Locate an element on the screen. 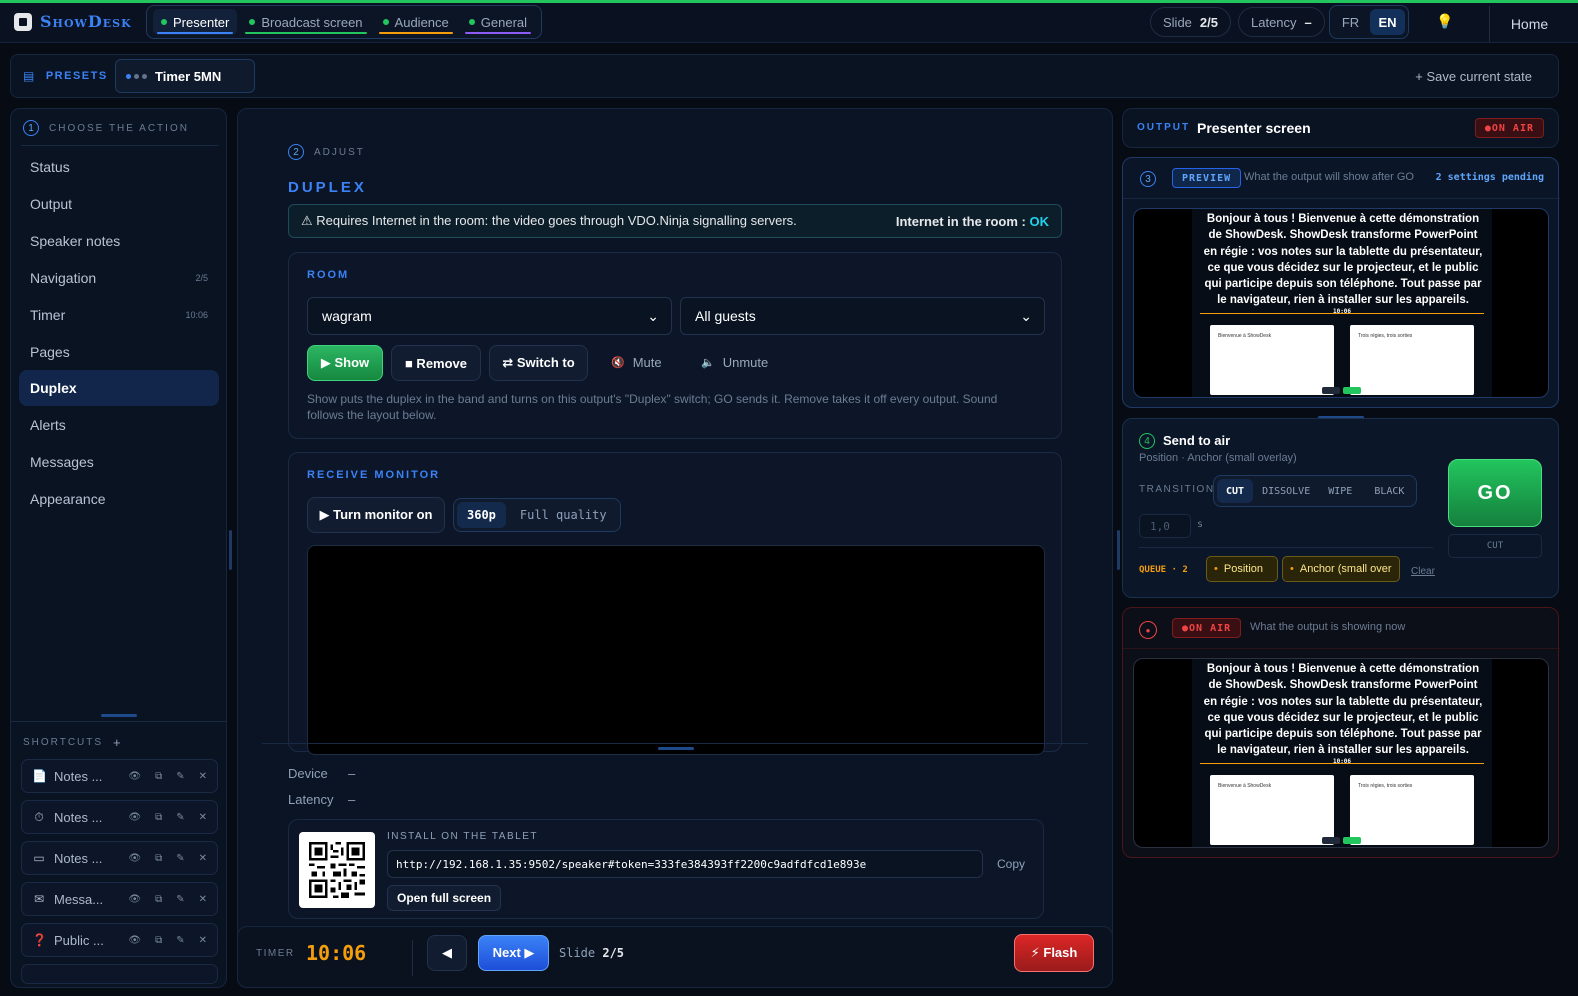 Image resolution: width=1578 pixels, height=996 pixels. clear-queue-button: Clear is located at coordinates (1423, 571).